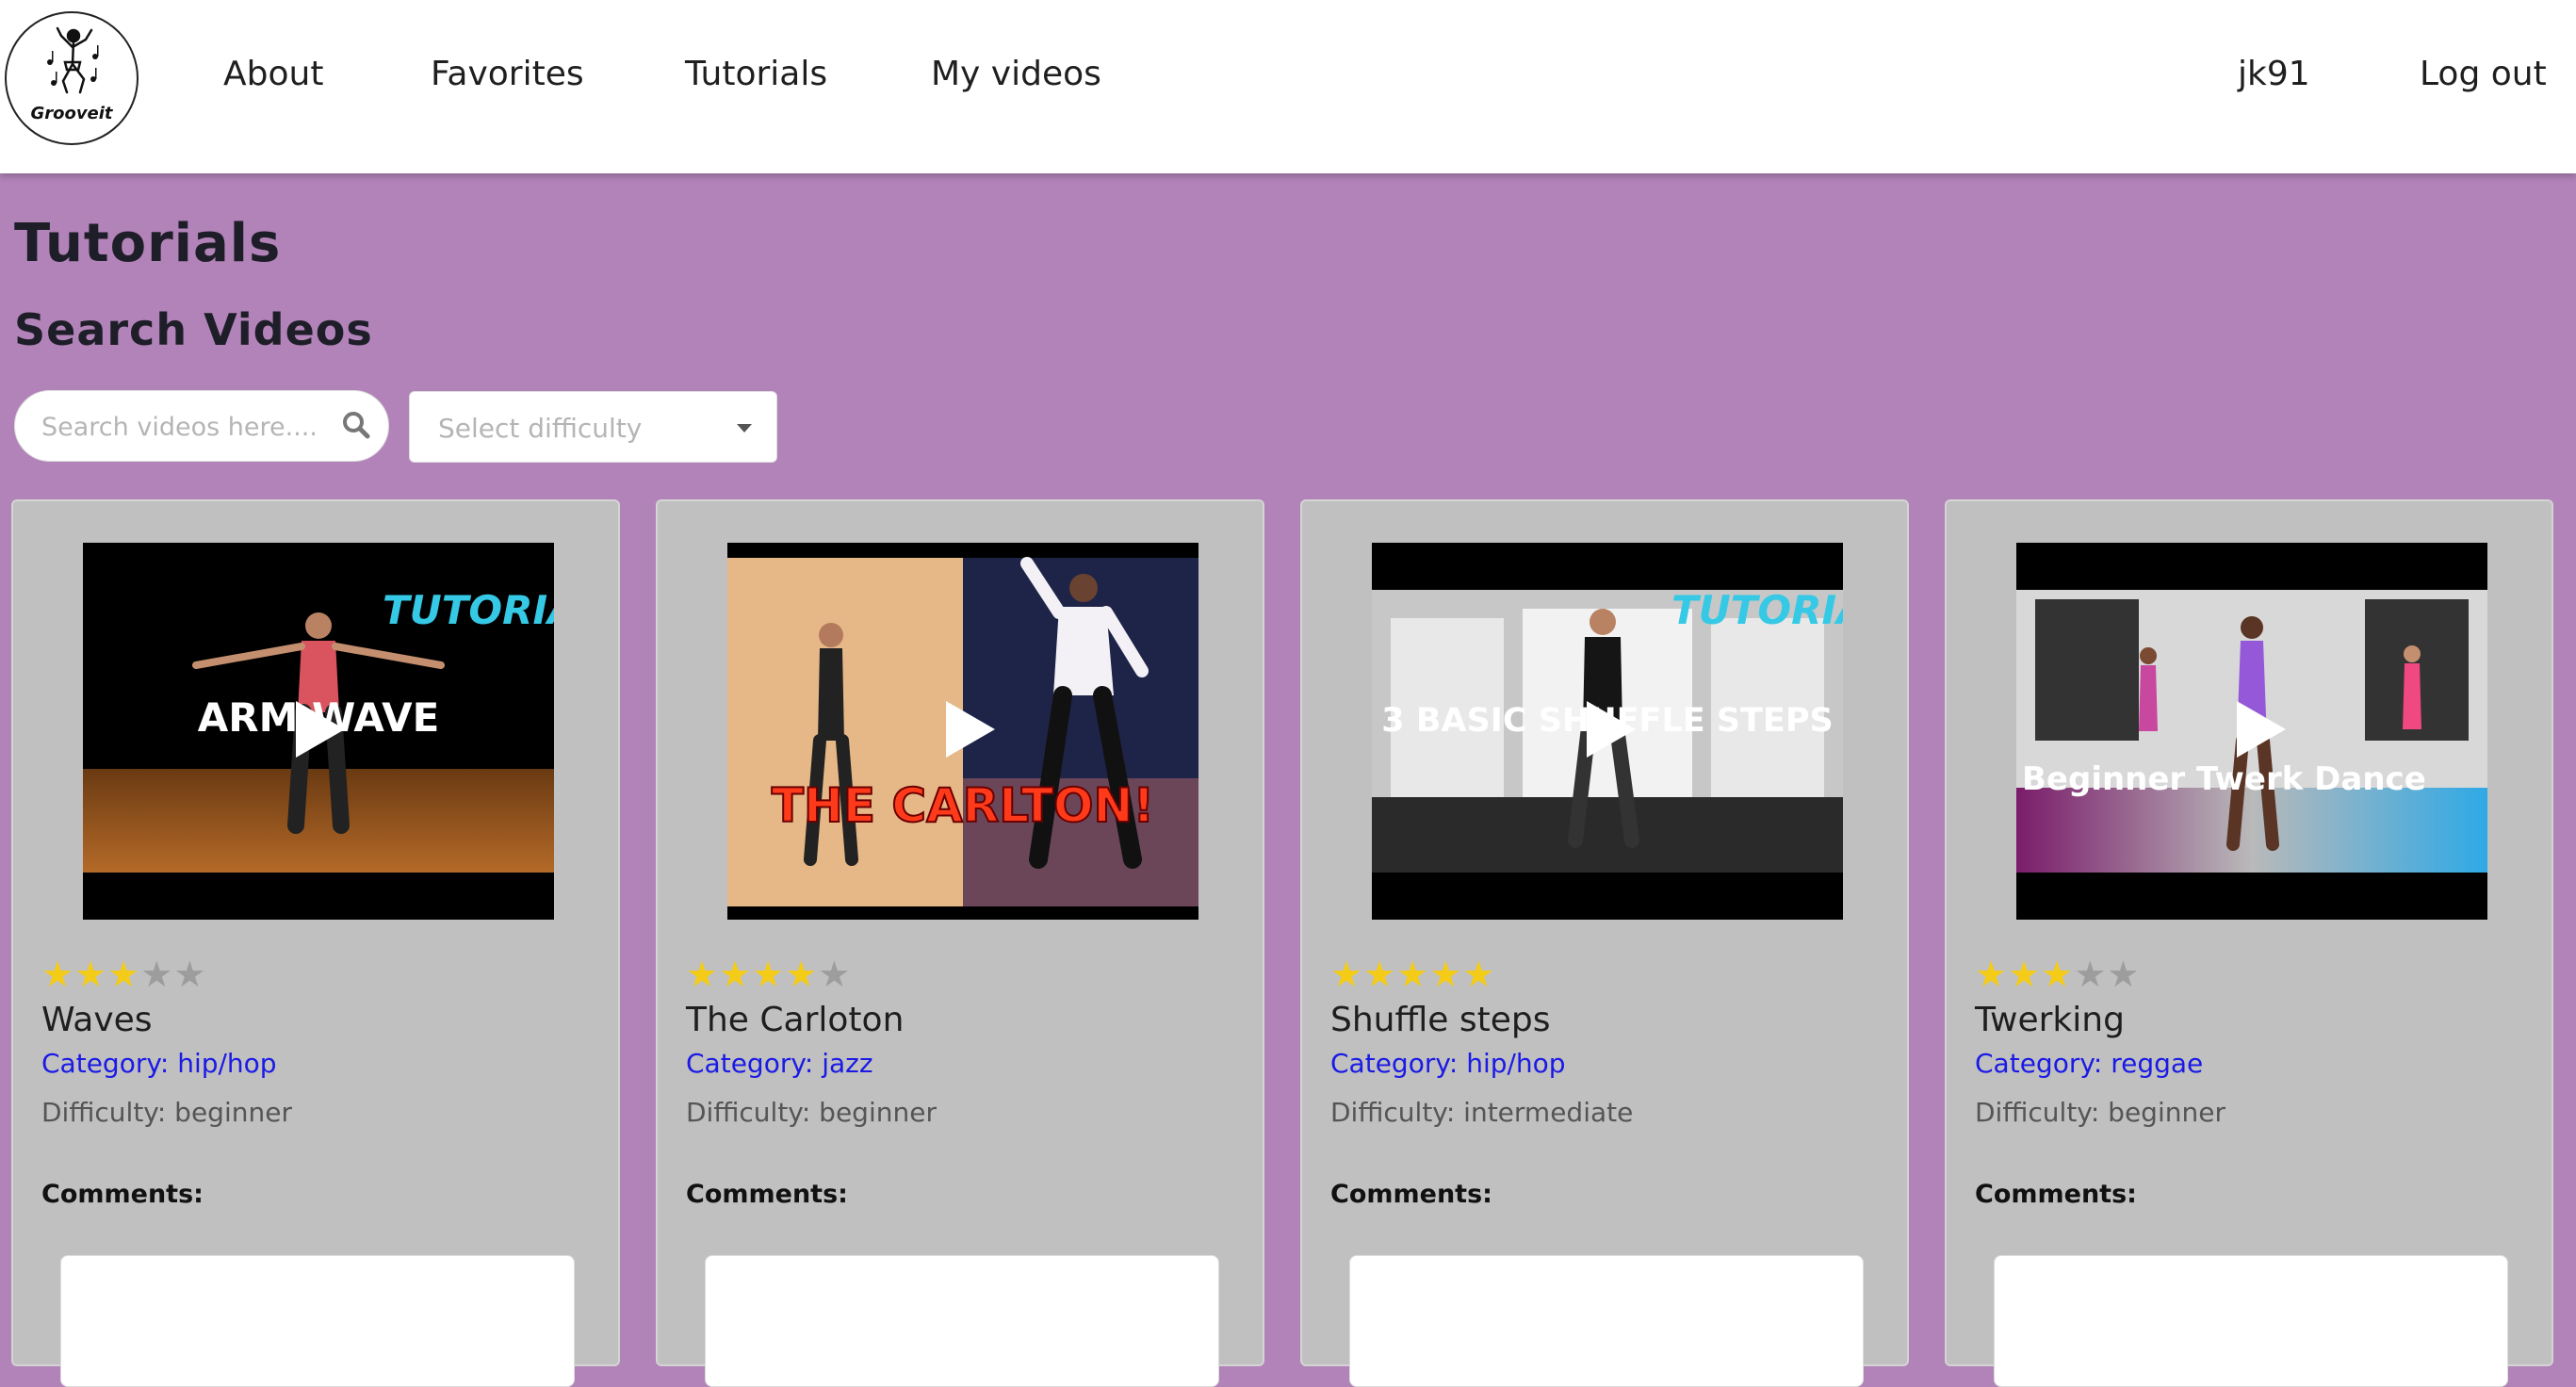 The width and height of the screenshot is (2576, 1387). Describe the element at coordinates (2274, 74) in the screenshot. I see `nav-username: jk91` at that location.